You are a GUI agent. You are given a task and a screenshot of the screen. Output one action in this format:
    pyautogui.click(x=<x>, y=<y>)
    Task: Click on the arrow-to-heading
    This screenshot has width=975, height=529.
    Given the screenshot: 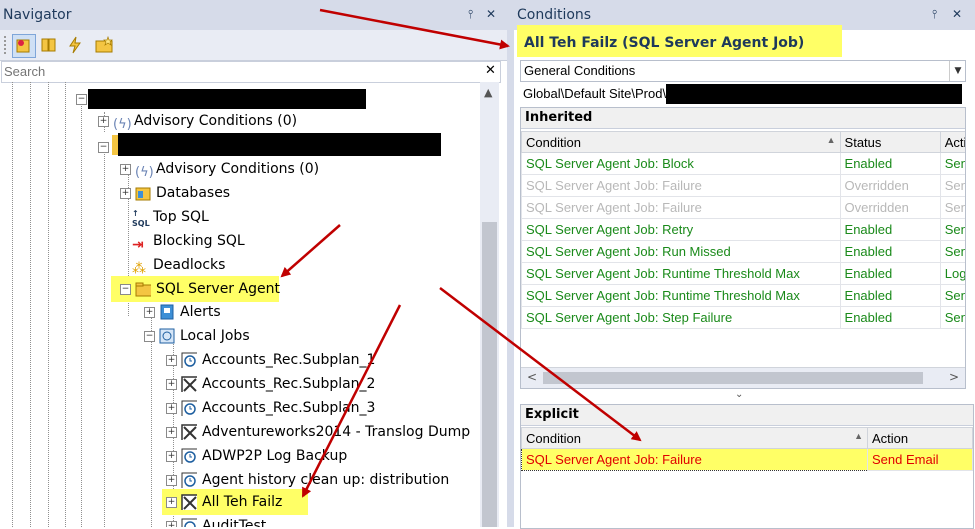 What is the action you would take?
    pyautogui.click(x=414, y=29)
    